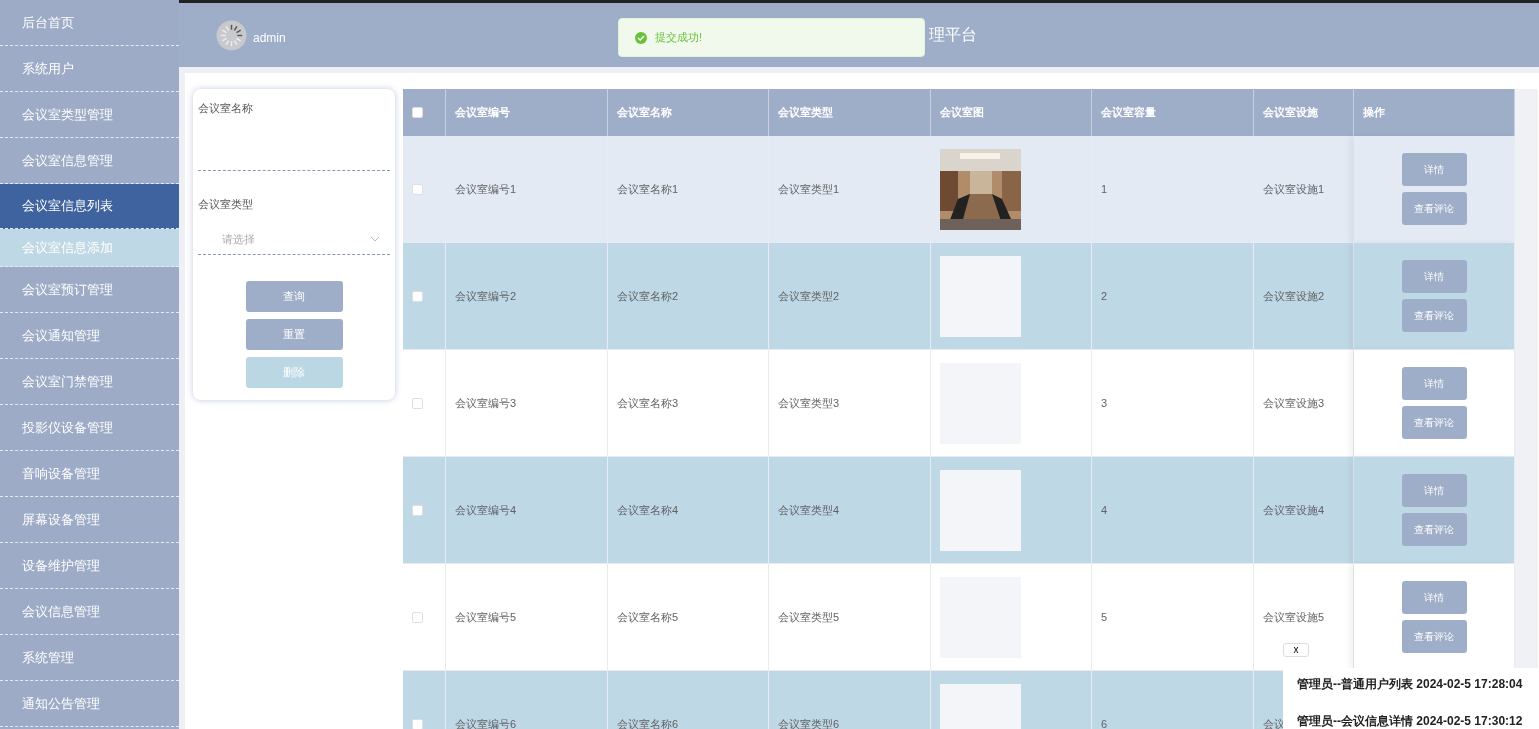 Image resolution: width=1539 pixels, height=729 pixels. Describe the element at coordinates (527, 112) in the screenshot. I see `column-header: 会议室编号` at that location.